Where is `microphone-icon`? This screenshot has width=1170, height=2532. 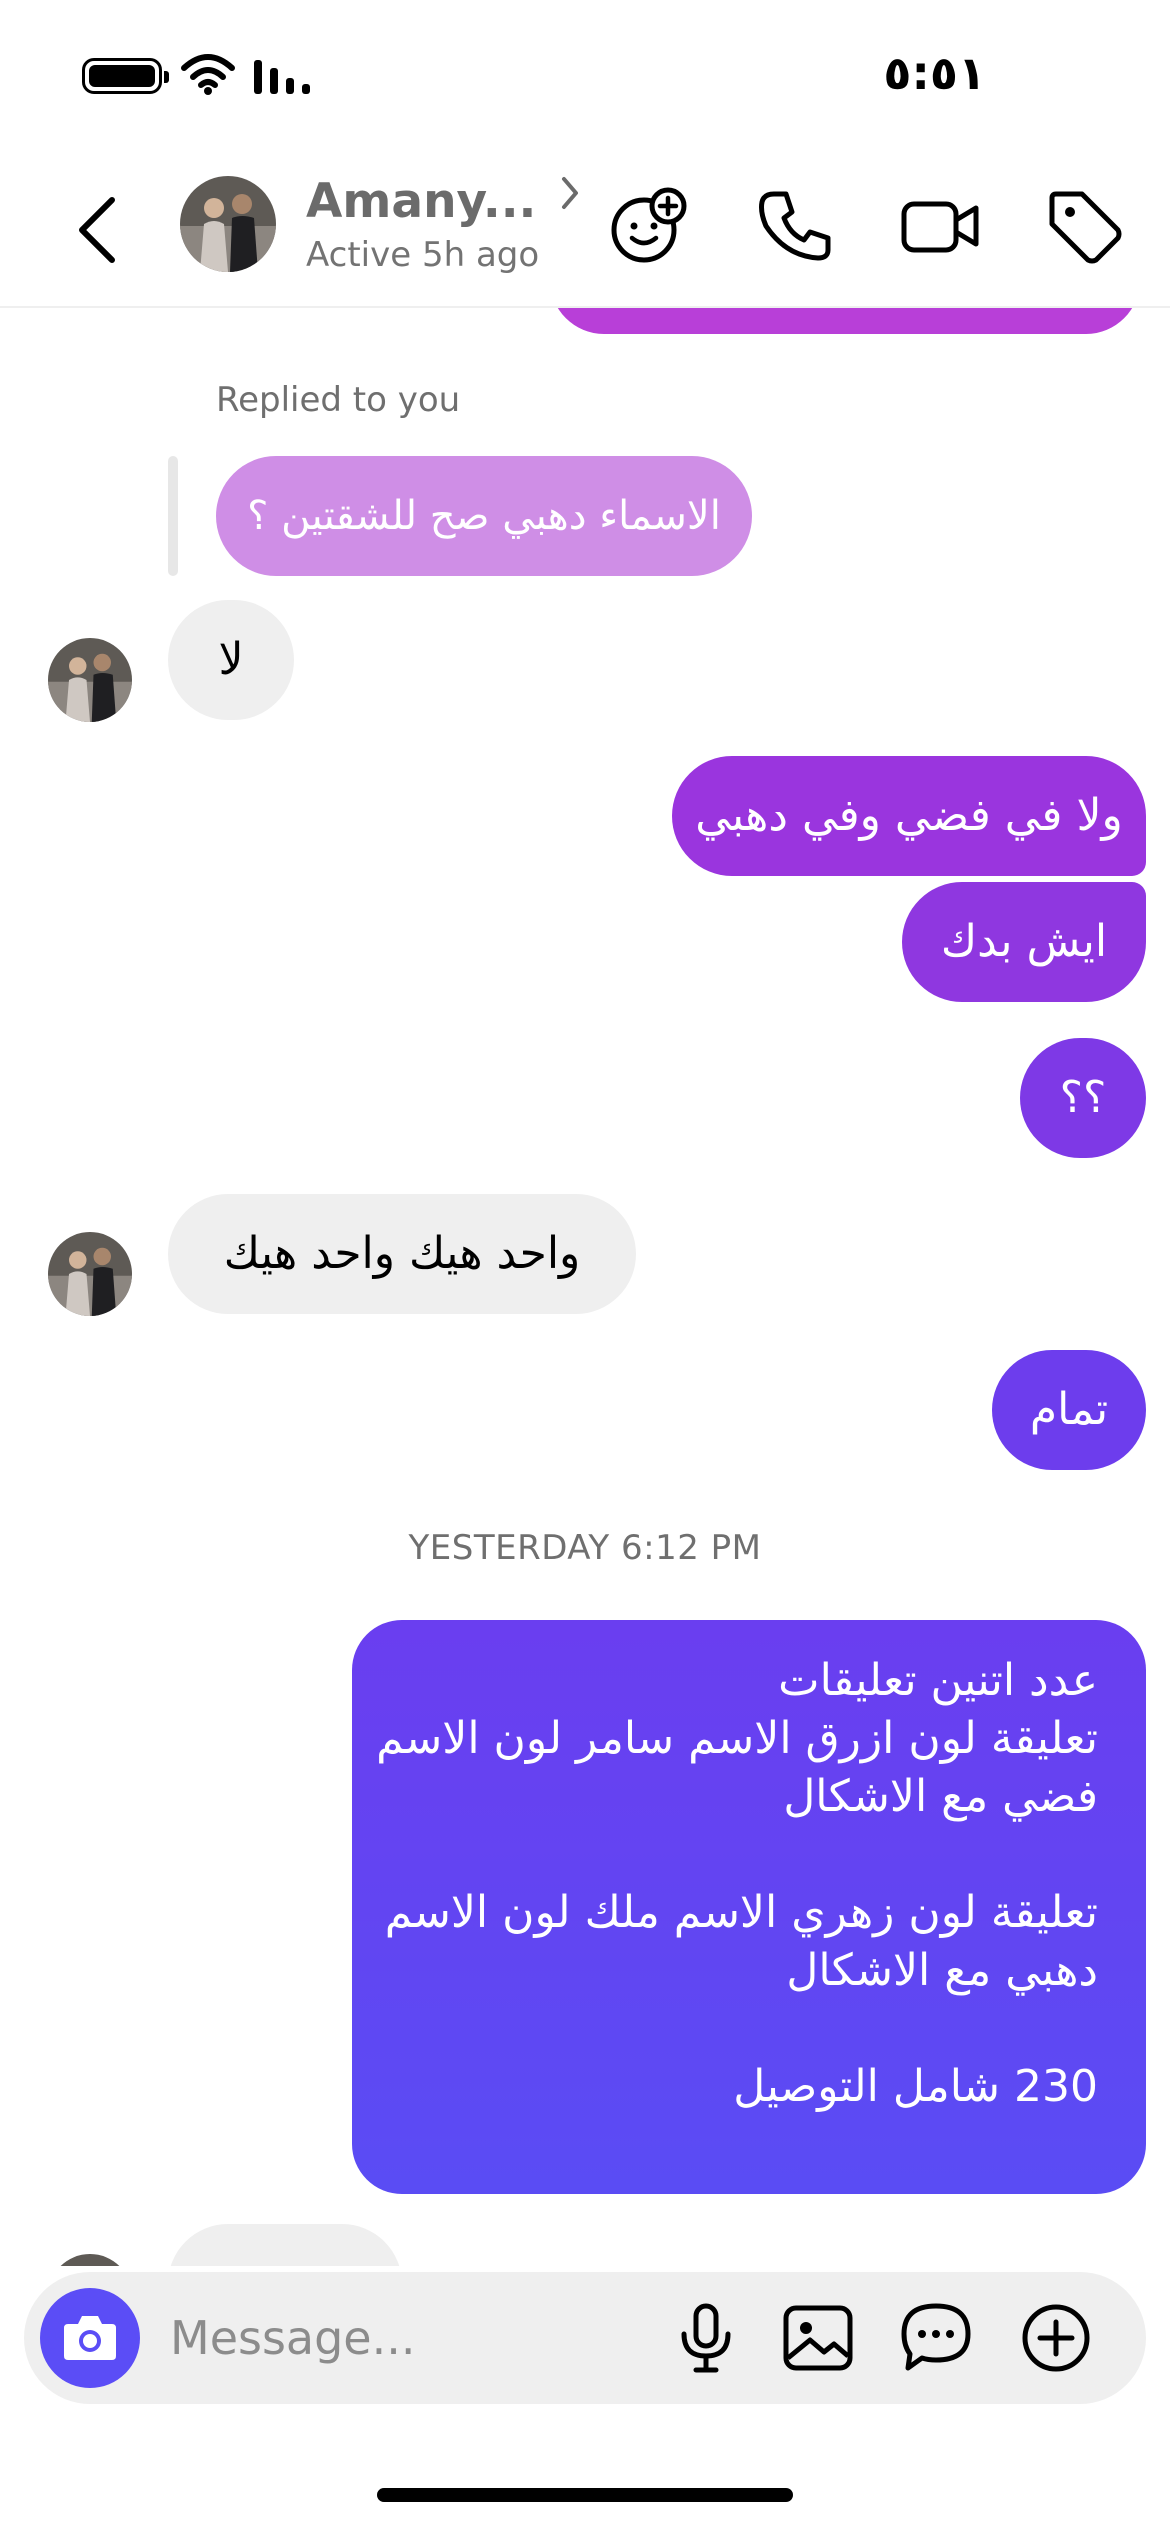
microphone-icon is located at coordinates (706, 2338).